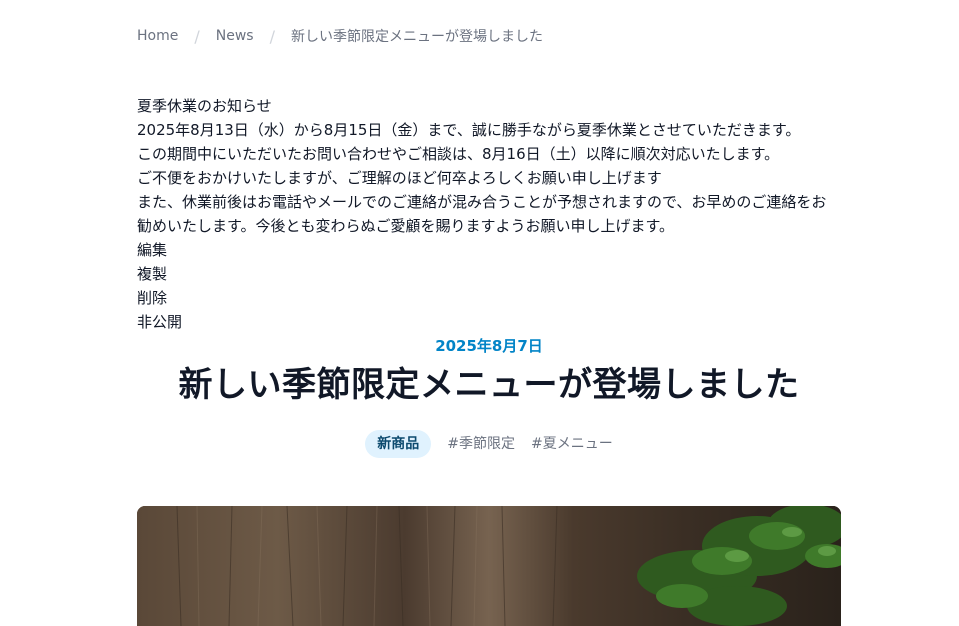 Image resolution: width=959 pixels, height=626 pixels. I want to click on breadcrumb: Home / News / 新しい季節限定メニューが登場しました, so click(340, 36).